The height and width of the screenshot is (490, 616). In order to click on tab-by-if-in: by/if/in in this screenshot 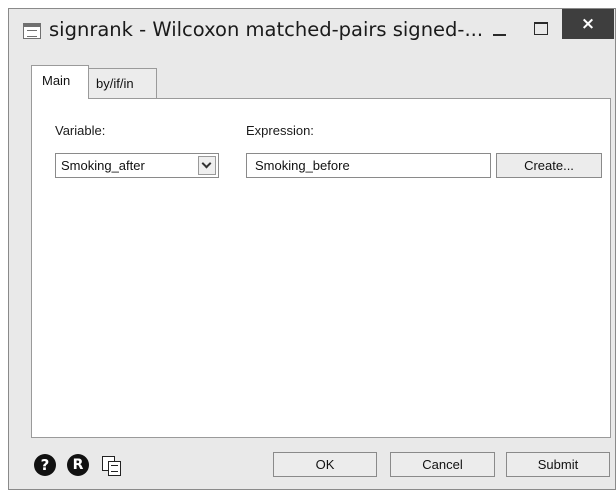, I will do `click(123, 83)`.